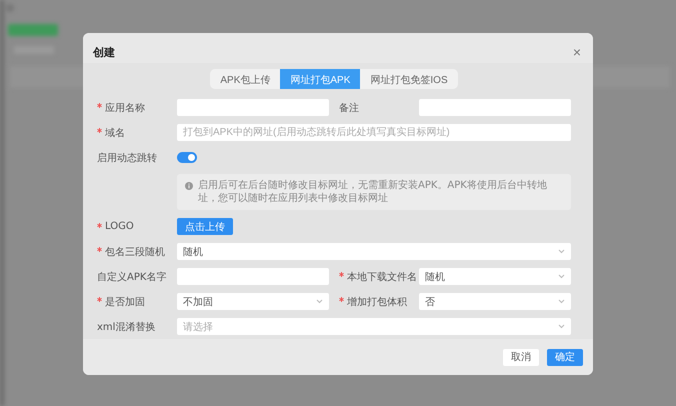  What do you see at coordinates (132, 277) in the screenshot?
I see `field-label: 自定义APK名字` at bounding box center [132, 277].